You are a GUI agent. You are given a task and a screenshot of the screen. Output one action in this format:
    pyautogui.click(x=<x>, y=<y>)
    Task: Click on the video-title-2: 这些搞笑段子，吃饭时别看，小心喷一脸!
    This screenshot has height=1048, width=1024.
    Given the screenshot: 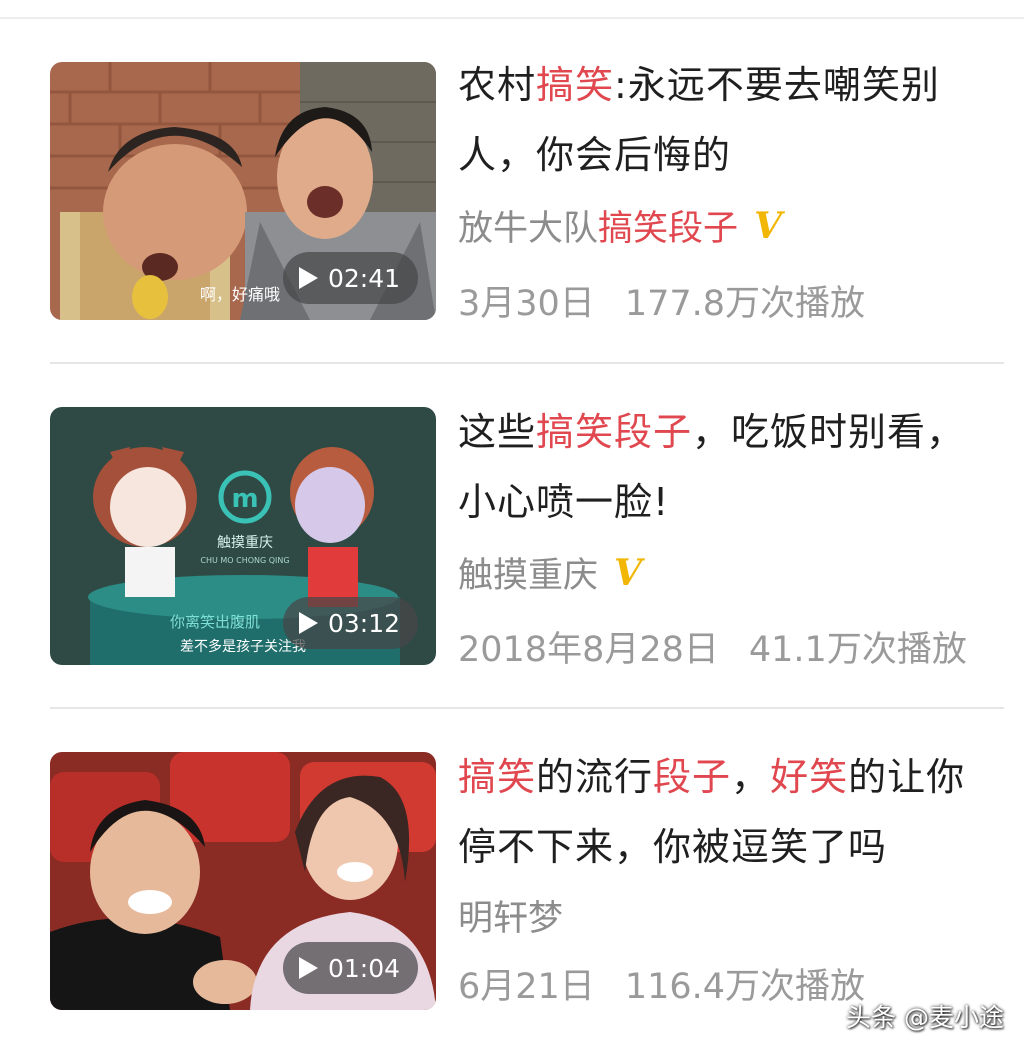 What is the action you would take?
    pyautogui.click(x=728, y=467)
    